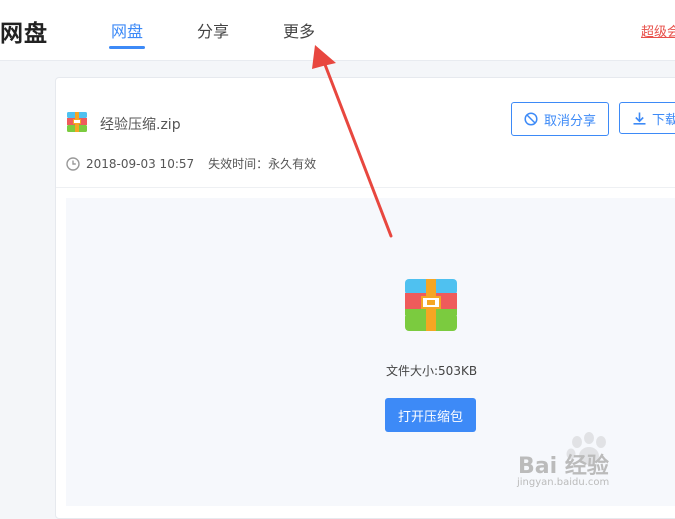 This screenshot has height=519, width=675. Describe the element at coordinates (432, 371) in the screenshot. I see `file-size-text: 文件大小:503KB` at that location.